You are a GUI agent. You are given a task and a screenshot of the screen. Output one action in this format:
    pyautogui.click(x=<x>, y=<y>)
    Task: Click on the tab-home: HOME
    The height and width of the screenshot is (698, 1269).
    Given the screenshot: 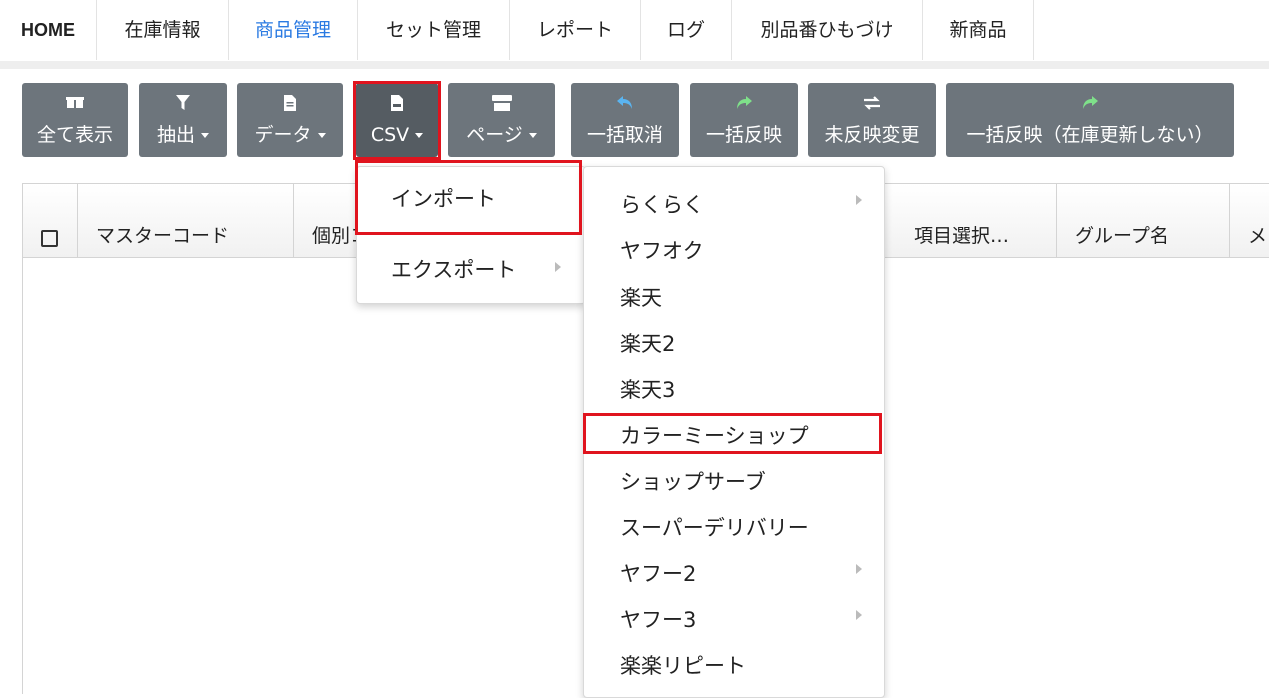 What is the action you would take?
    pyautogui.click(x=48, y=30)
    